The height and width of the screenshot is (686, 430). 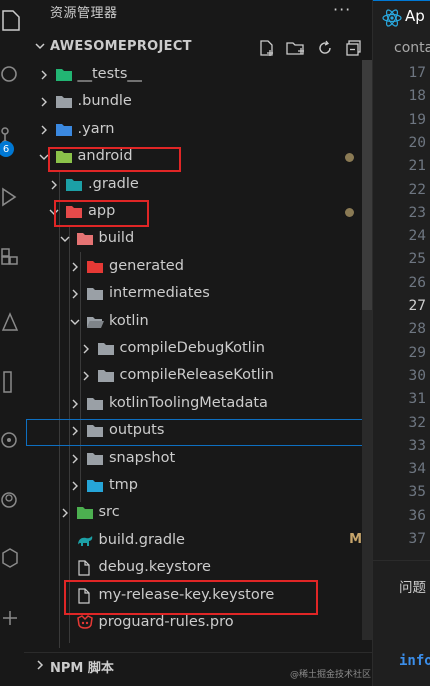 I want to click on proguard-file-icon, so click(x=85, y=623).